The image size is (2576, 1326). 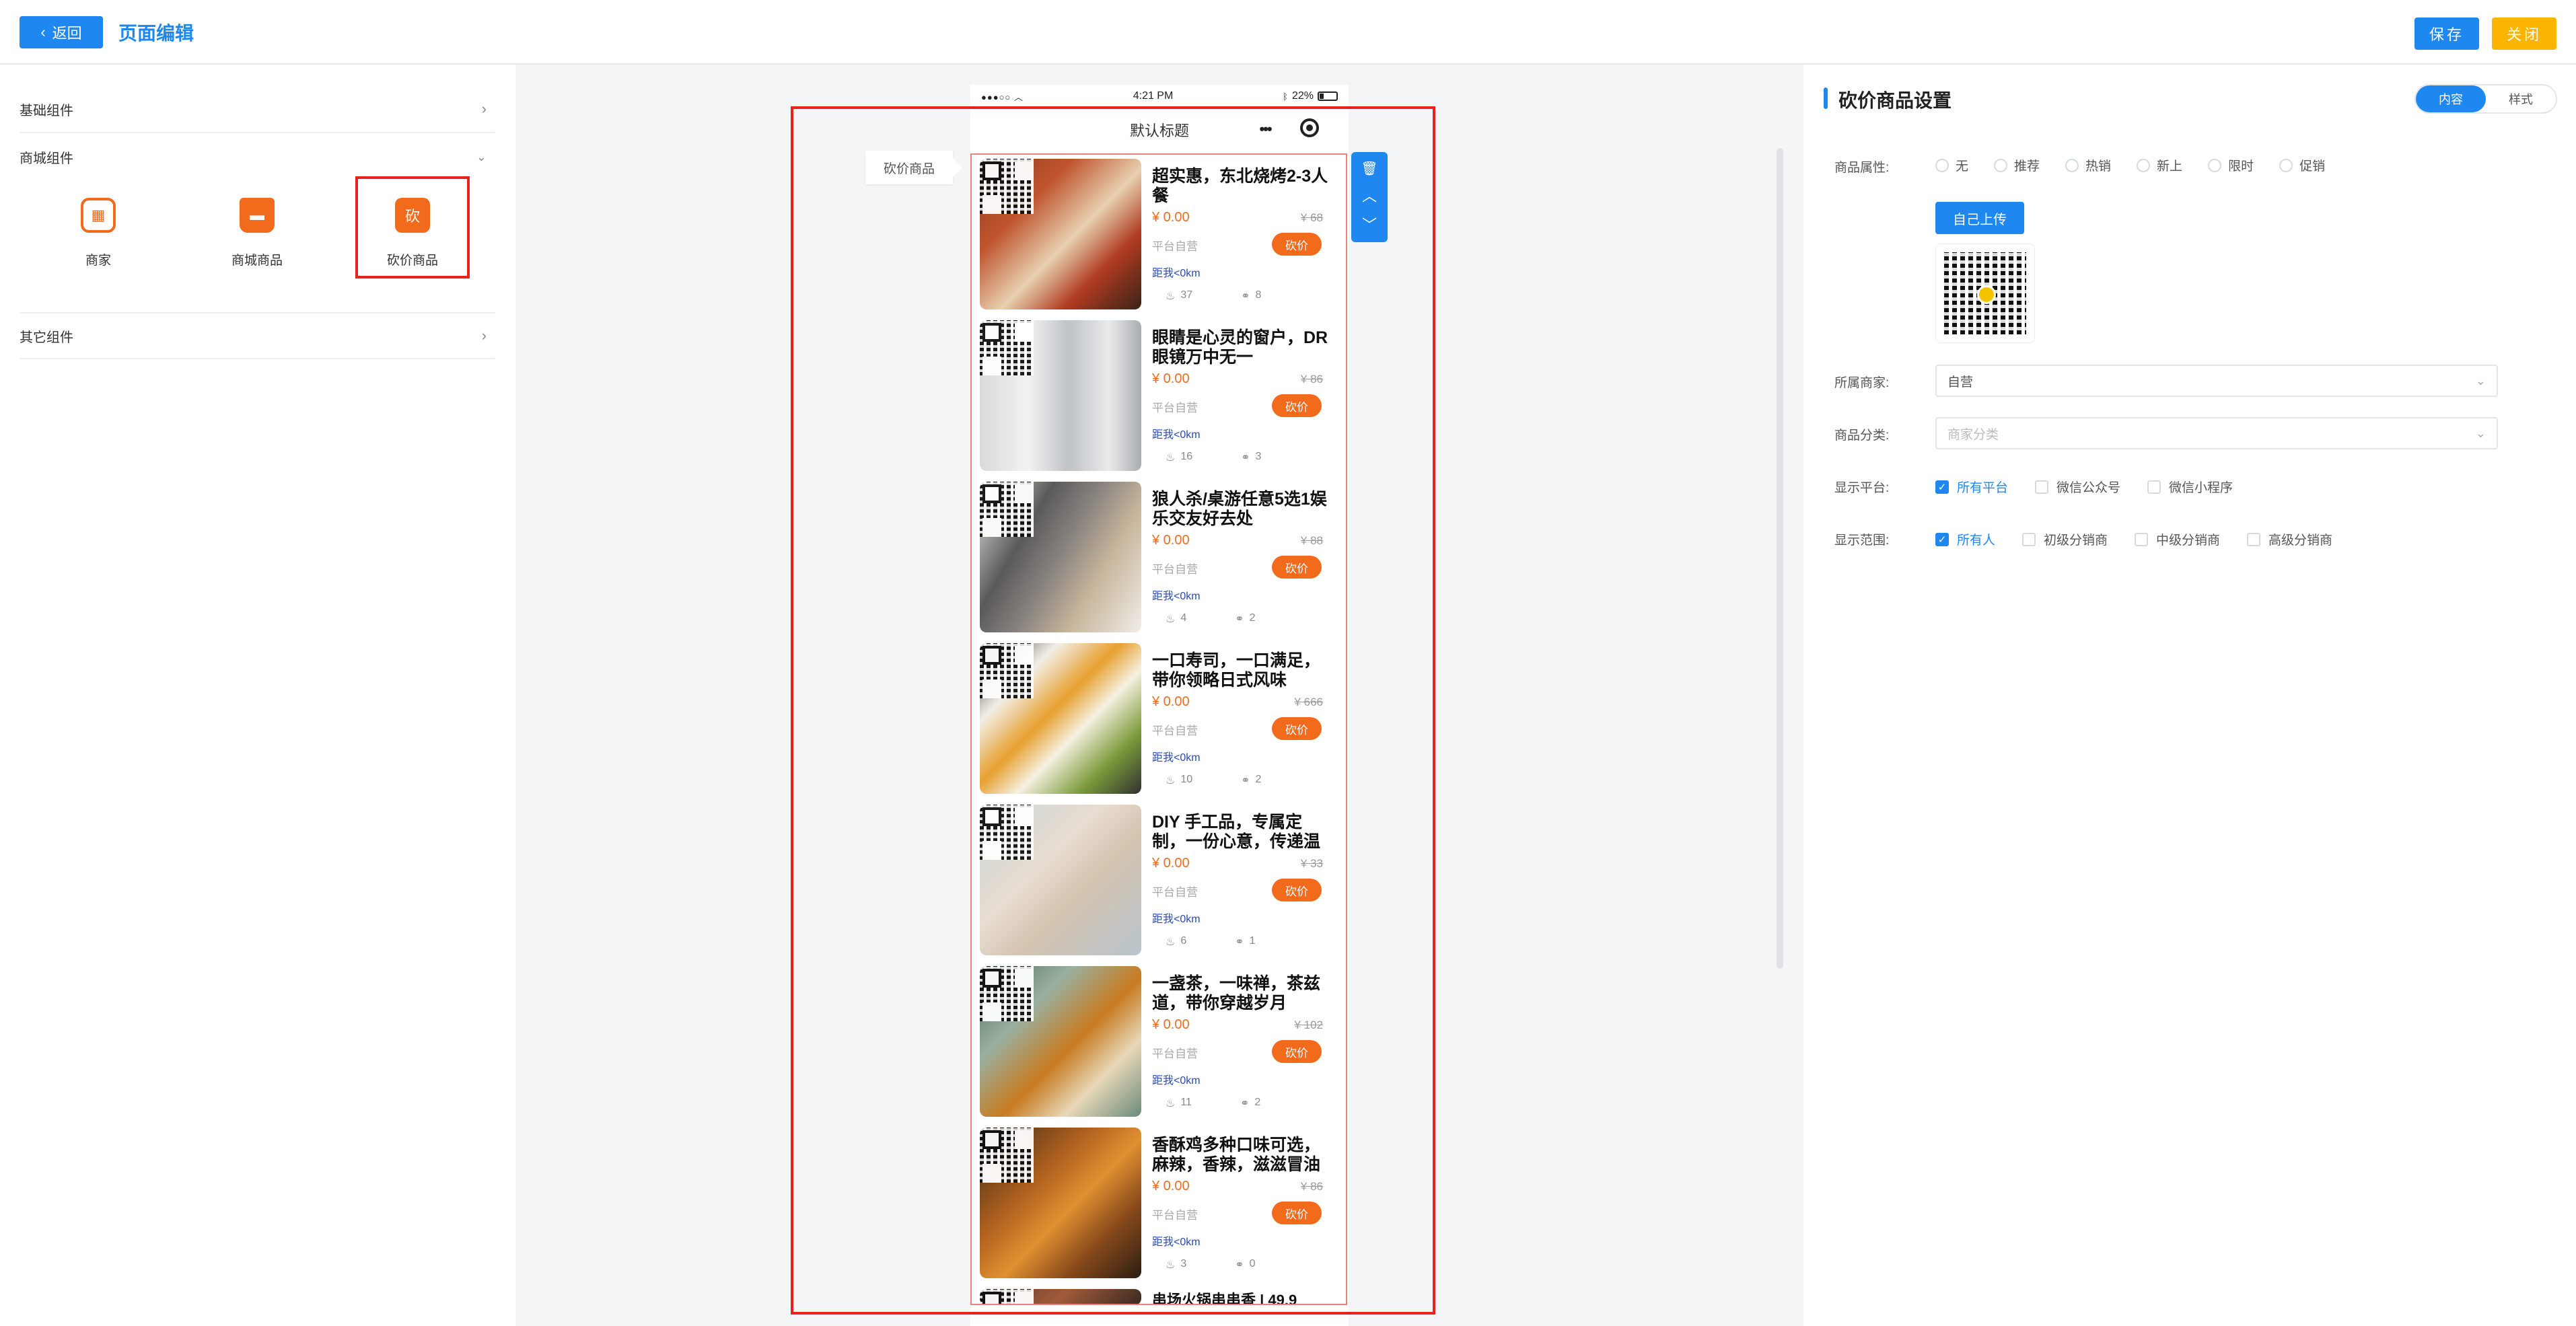 I want to click on tab-content: 内容, so click(x=2451, y=98).